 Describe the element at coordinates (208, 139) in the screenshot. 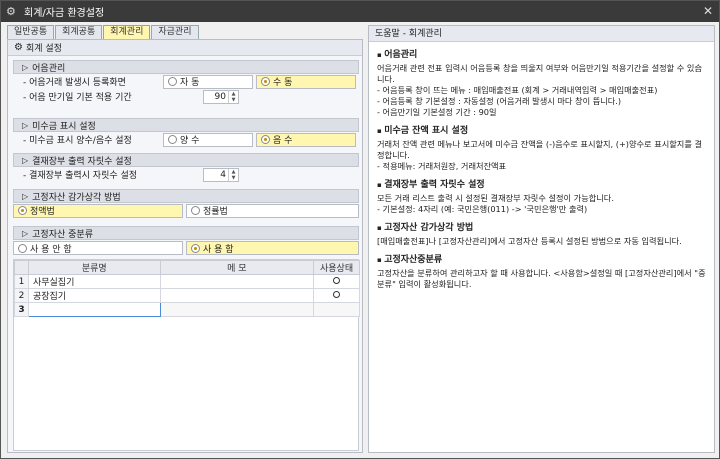

I see `radio-positive: 양 수` at that location.